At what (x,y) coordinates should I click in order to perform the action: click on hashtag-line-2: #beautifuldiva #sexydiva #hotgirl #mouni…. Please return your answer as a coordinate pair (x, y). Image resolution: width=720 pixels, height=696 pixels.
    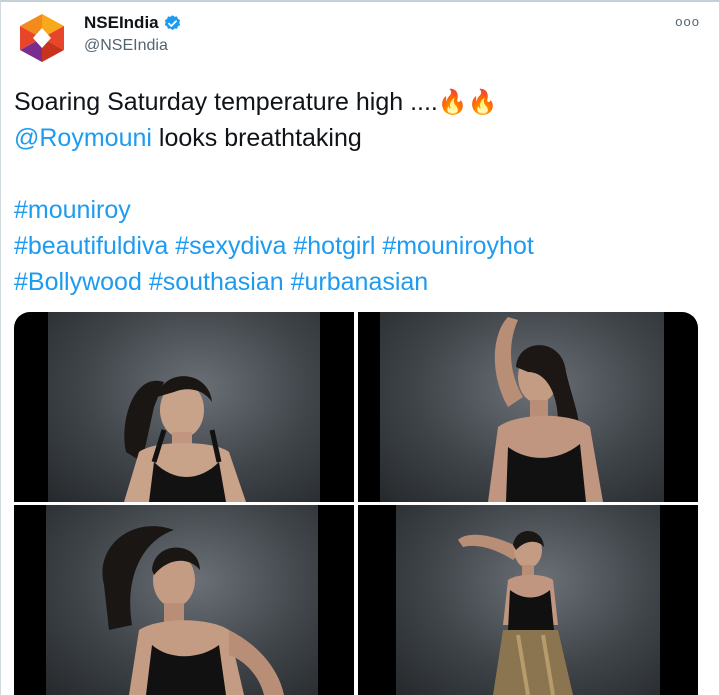
    Looking at the image, I should click on (359, 246).